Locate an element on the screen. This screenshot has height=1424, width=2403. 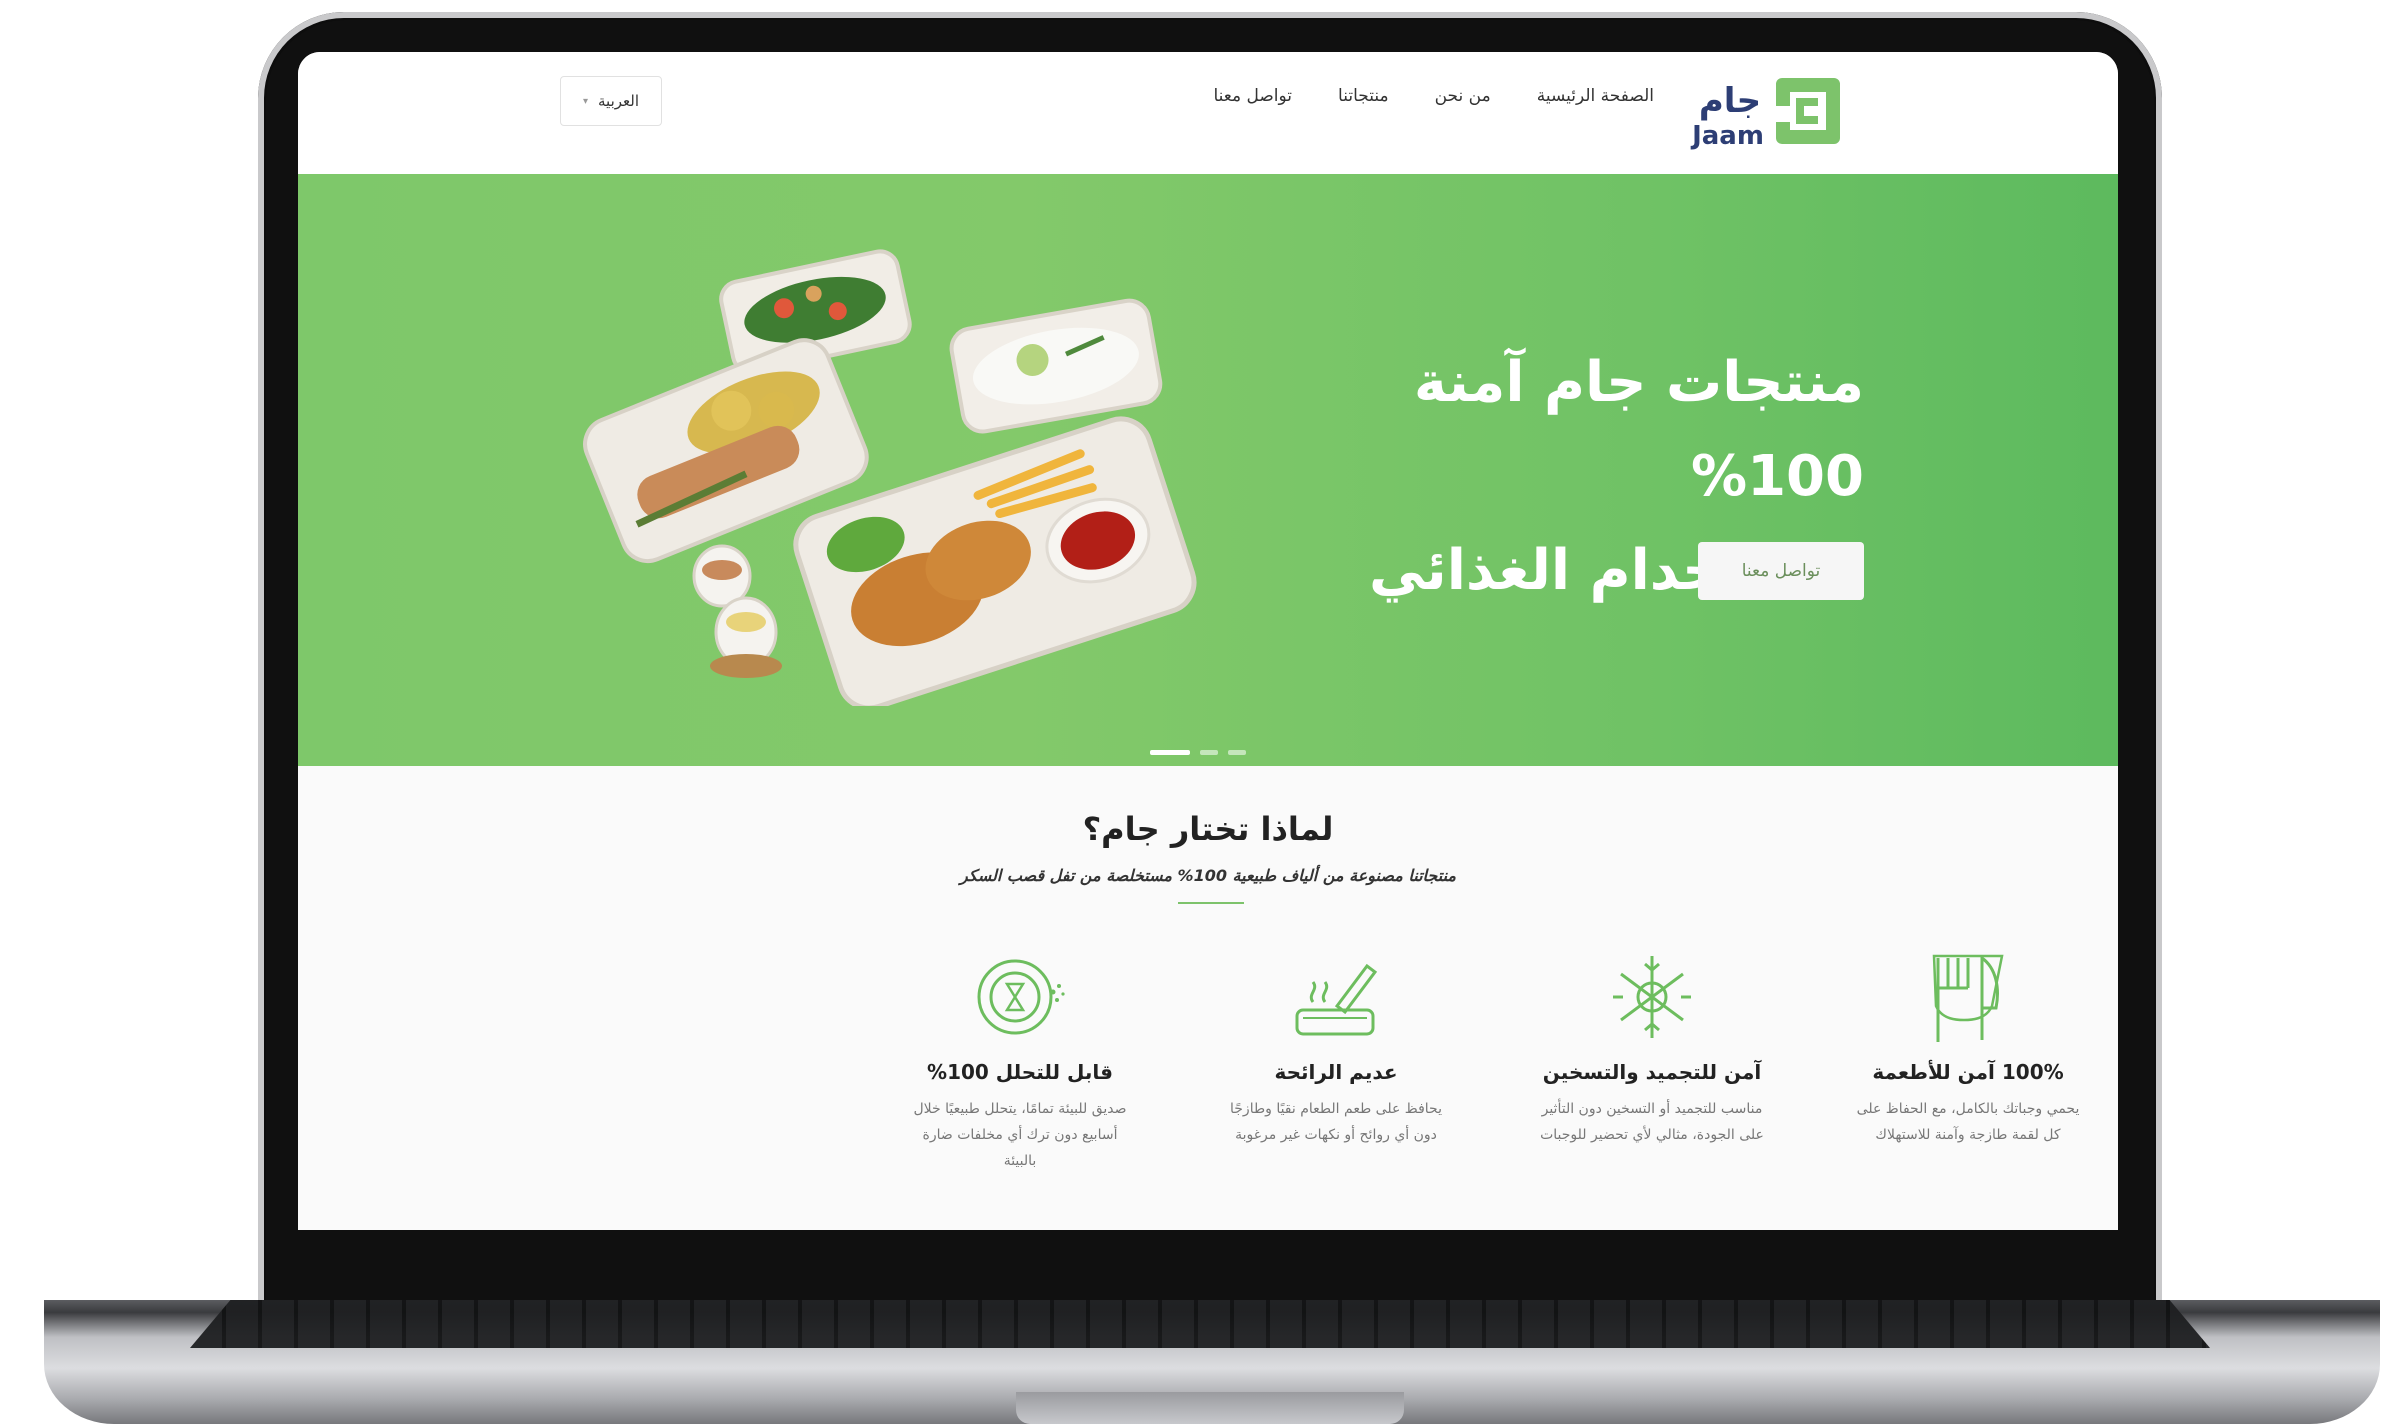
odorless-tray-icon is located at coordinates (1336, 999).